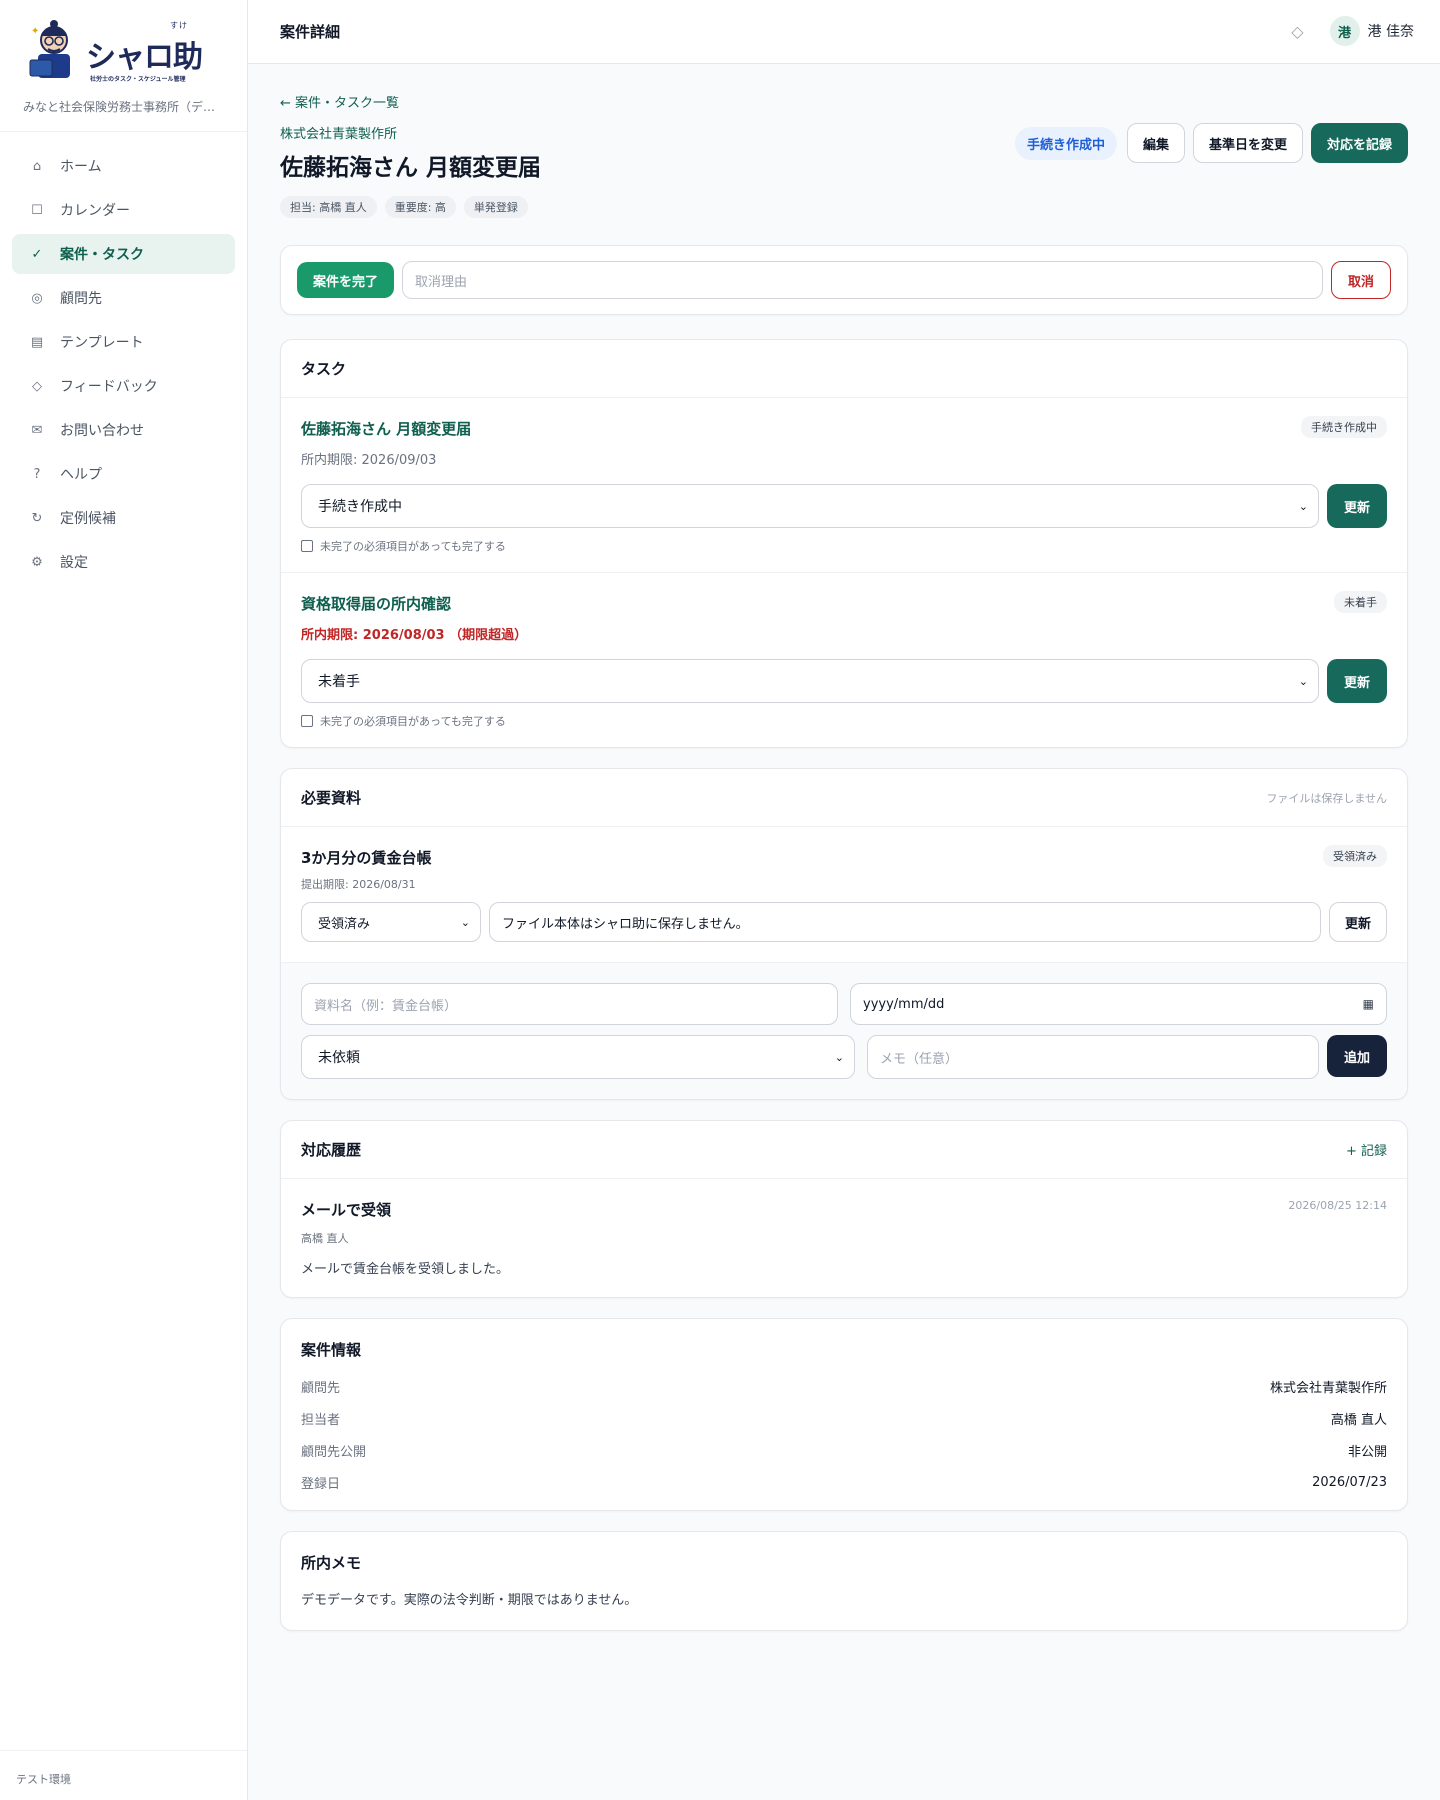 This screenshot has width=1440, height=1800. What do you see at coordinates (1247, 143) in the screenshot?
I see `change-date-button: 基準日を変更` at bounding box center [1247, 143].